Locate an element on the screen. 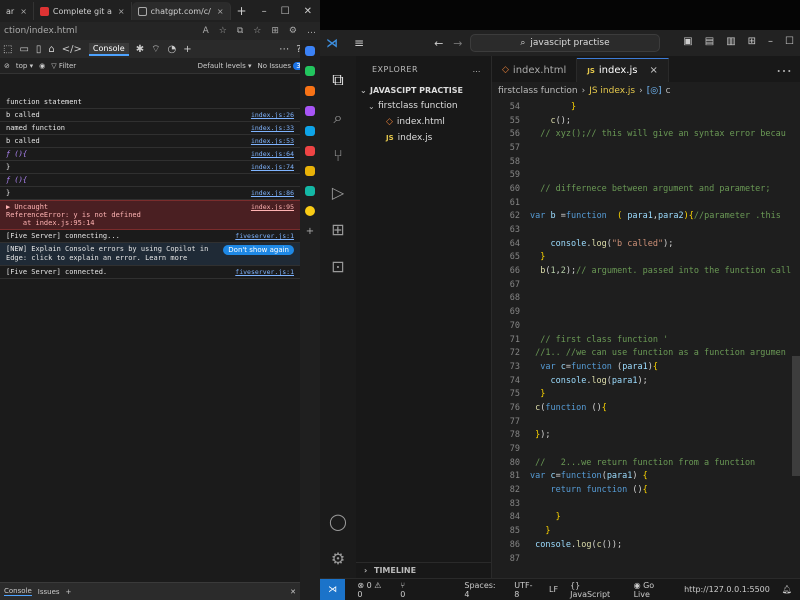 This screenshot has width=800, height=600. language-mode: {} JavaScript is located at coordinates (596, 590).